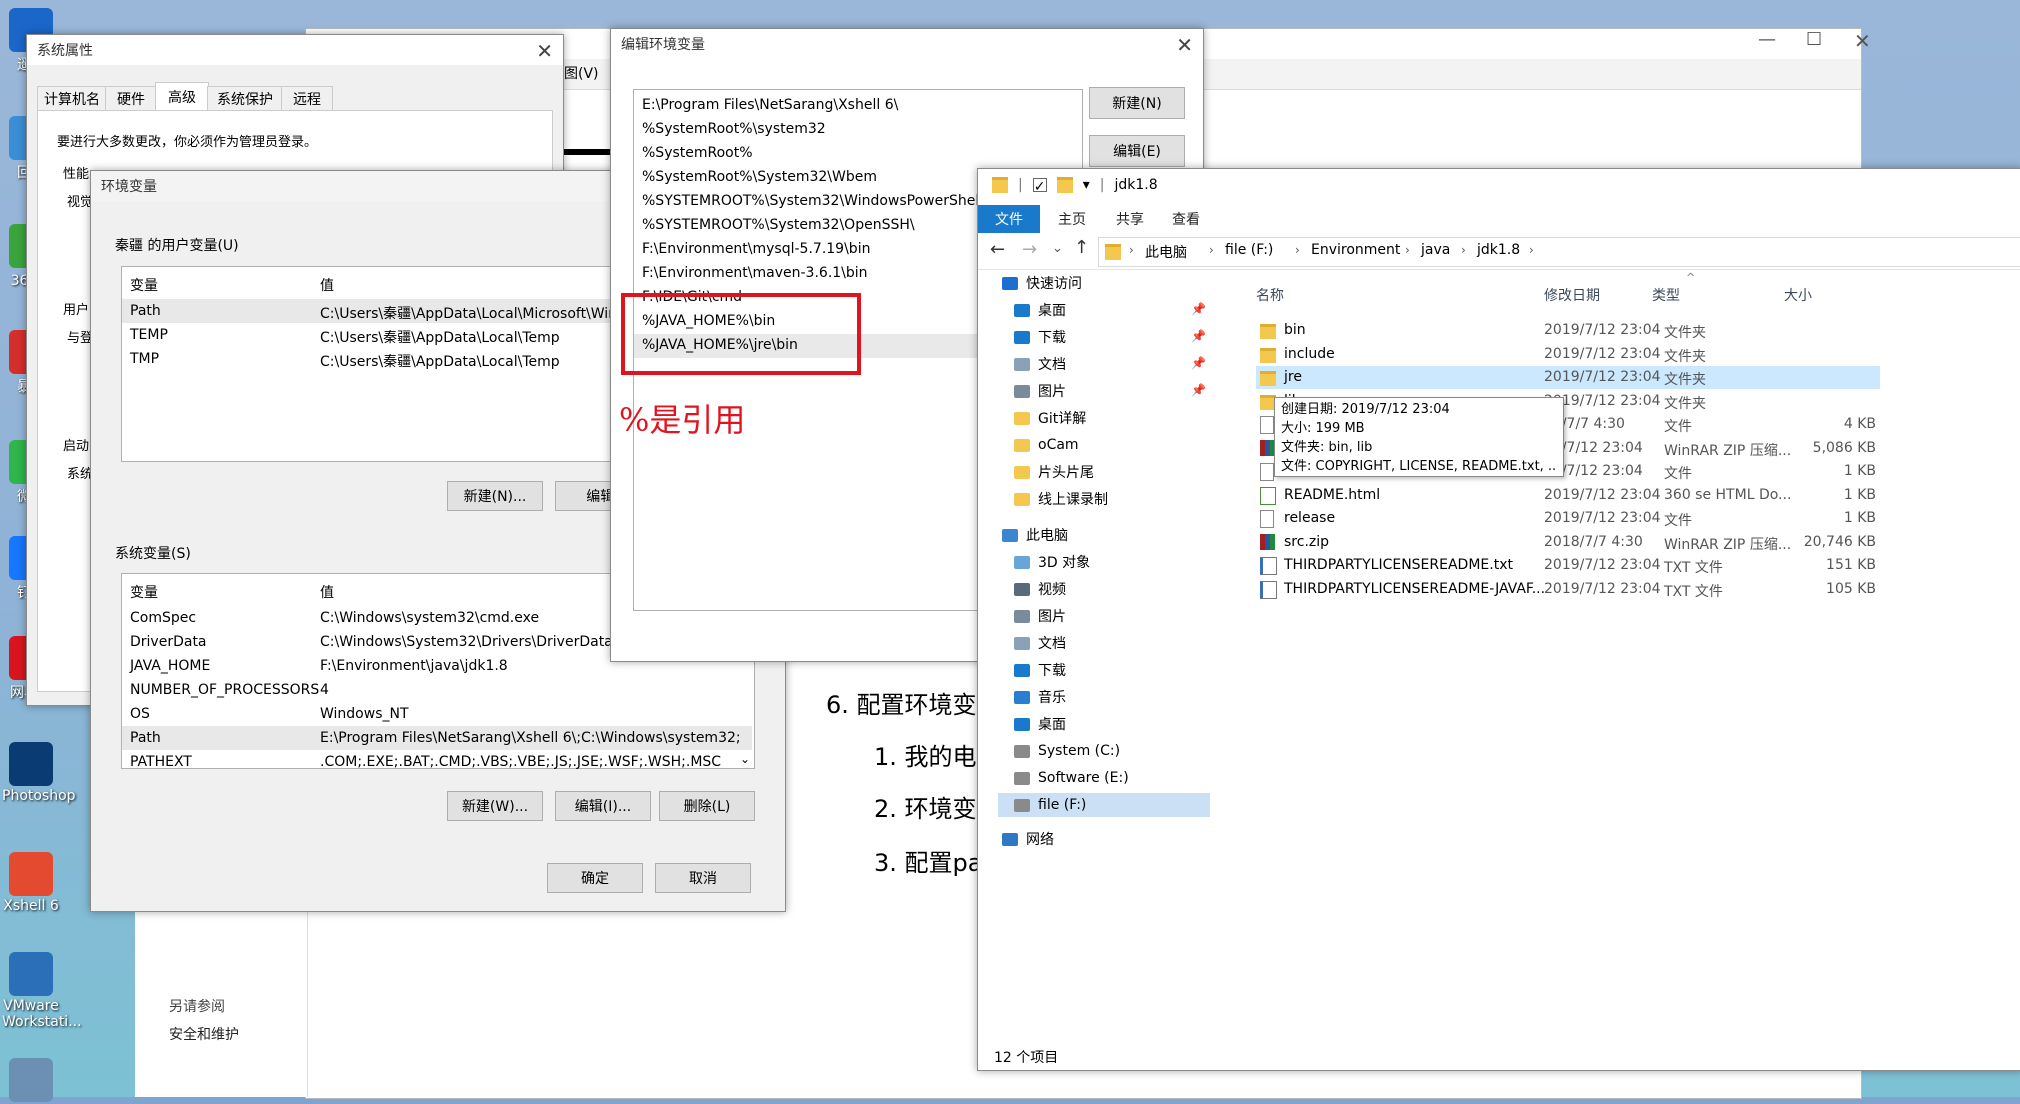 The width and height of the screenshot is (2020, 1104). Describe the element at coordinates (1104, 697) in the screenshot. I see `nav-item: 音乐` at that location.